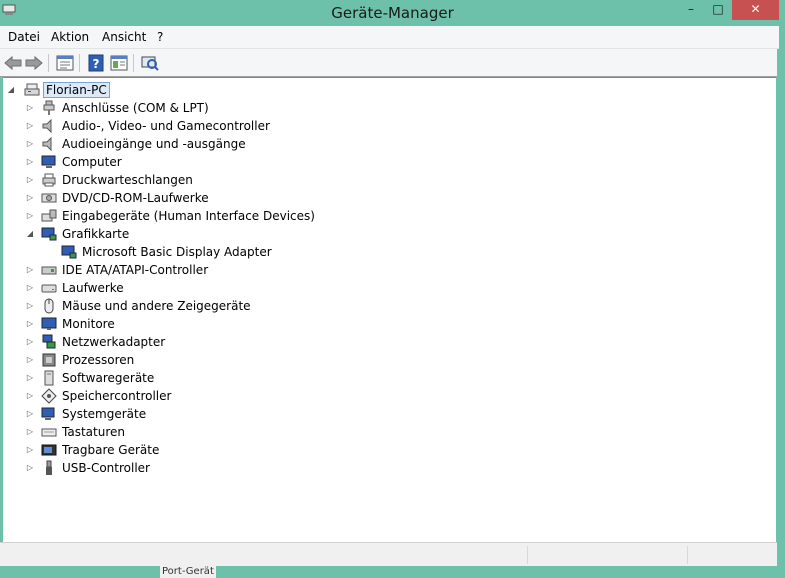  I want to click on tree-node-label: Grafikkarte, so click(96, 234).